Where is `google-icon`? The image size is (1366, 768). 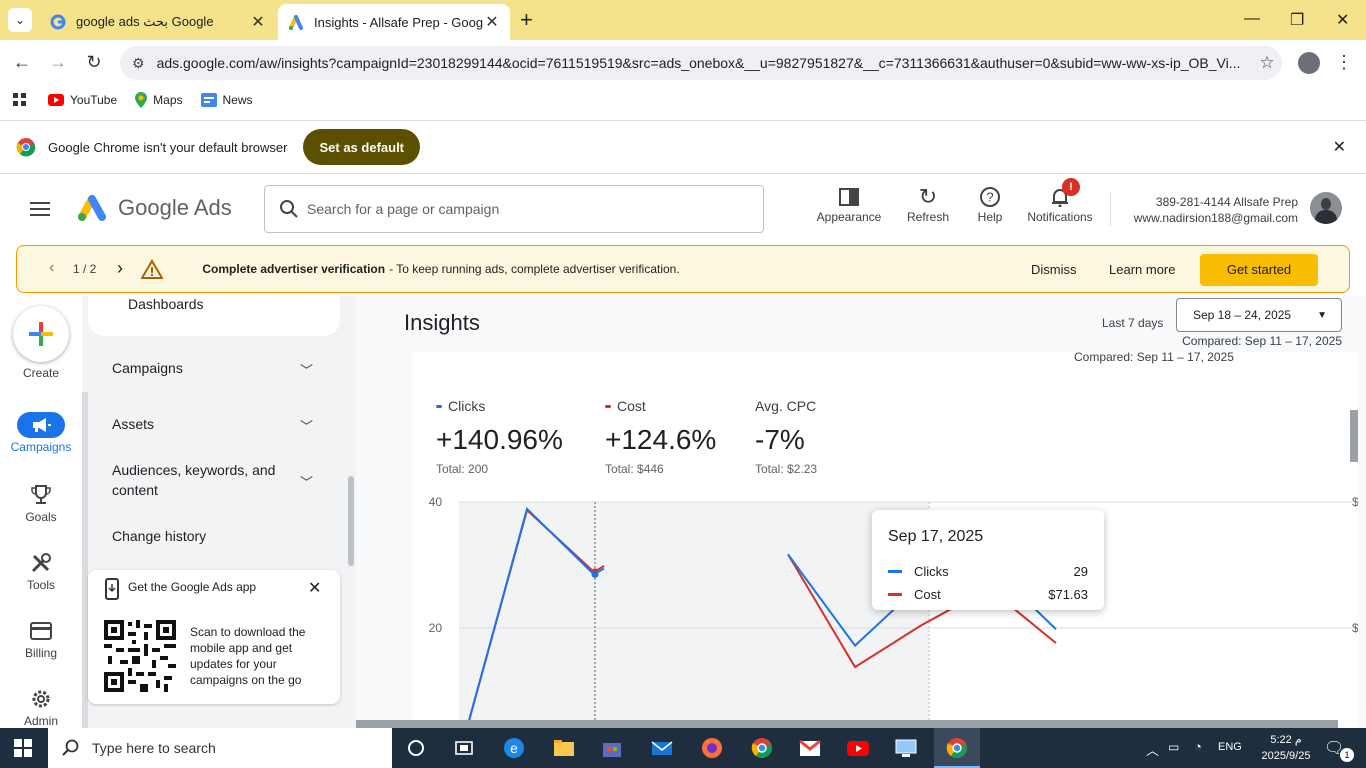
google-icon is located at coordinates (58, 22).